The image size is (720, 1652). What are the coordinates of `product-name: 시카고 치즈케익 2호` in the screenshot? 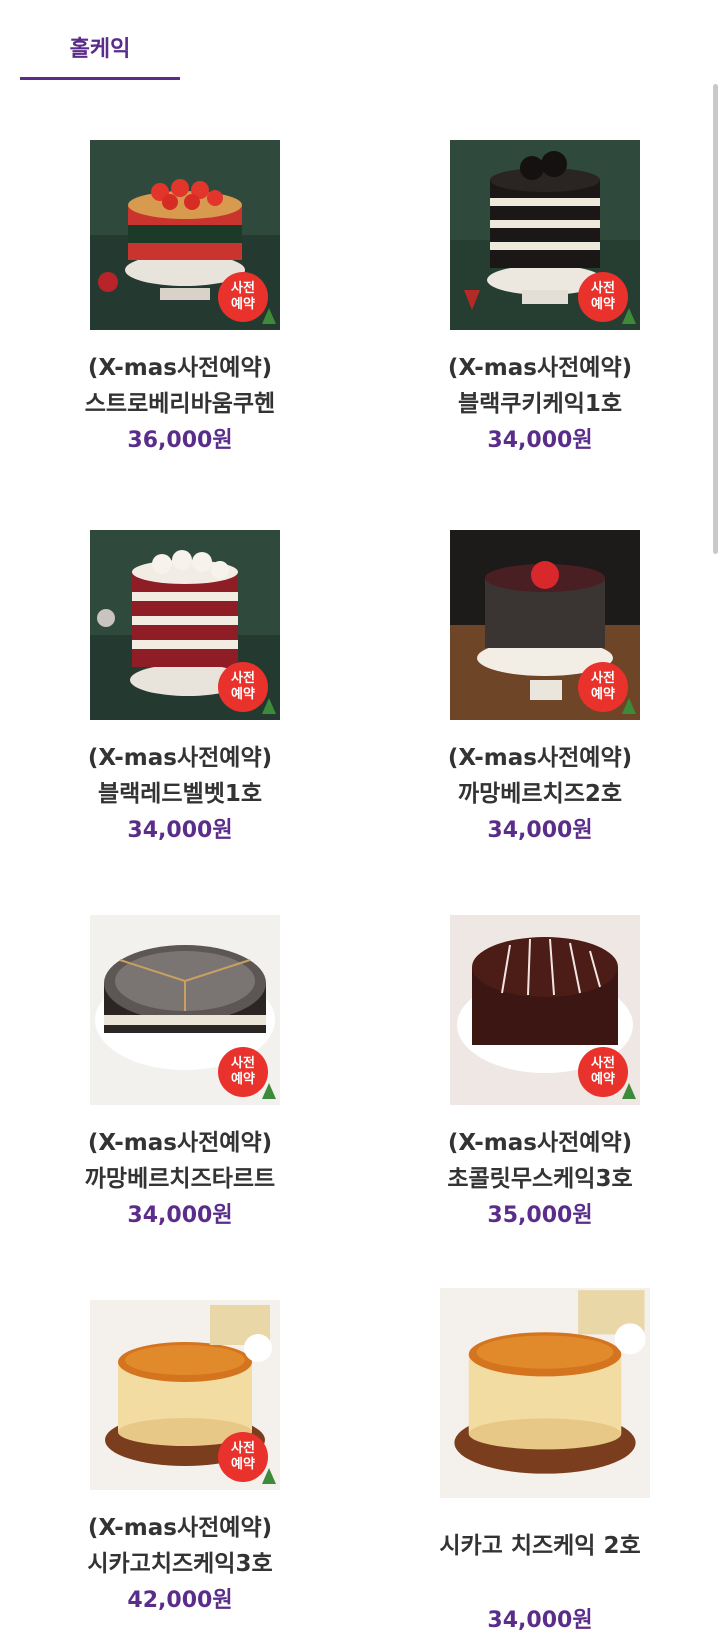 It's located at (540, 1546).